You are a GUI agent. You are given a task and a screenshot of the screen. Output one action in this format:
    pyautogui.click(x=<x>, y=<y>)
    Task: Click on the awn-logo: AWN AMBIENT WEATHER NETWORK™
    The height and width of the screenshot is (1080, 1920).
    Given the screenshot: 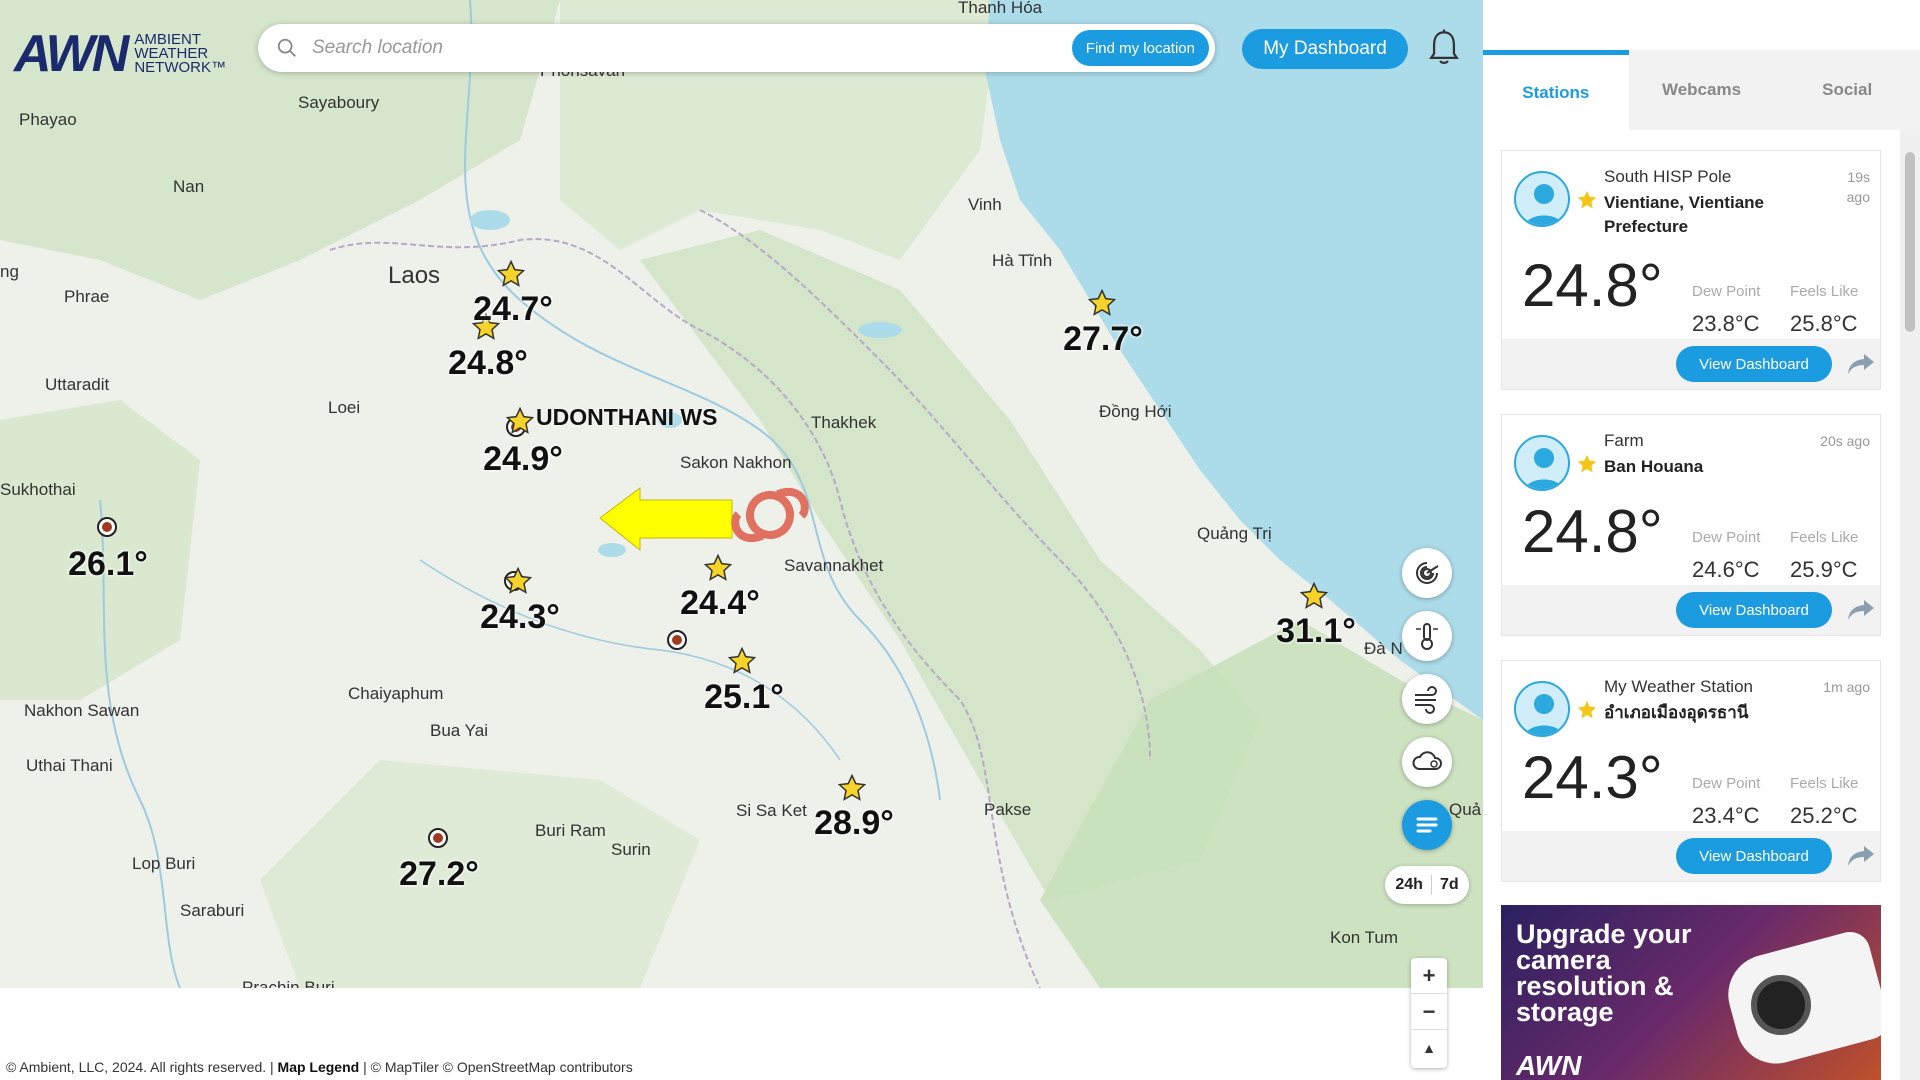 What is the action you would take?
    pyautogui.click(x=120, y=54)
    